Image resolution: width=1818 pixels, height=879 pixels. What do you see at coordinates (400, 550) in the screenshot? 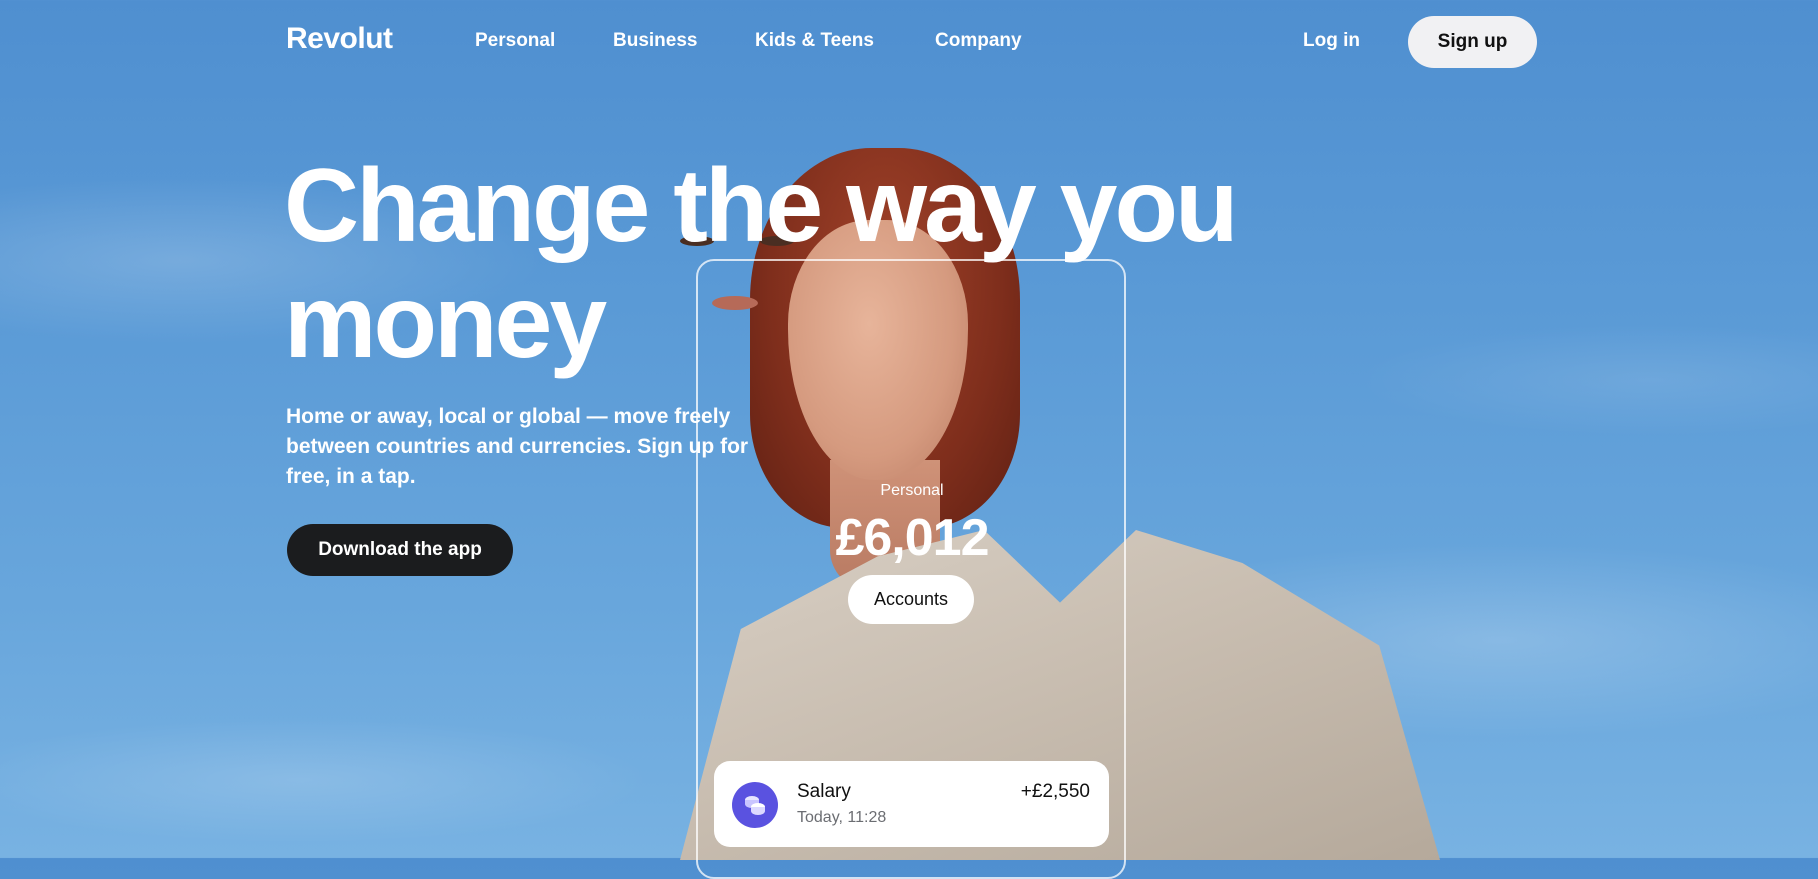
I see `download-app-button: Download the app` at bounding box center [400, 550].